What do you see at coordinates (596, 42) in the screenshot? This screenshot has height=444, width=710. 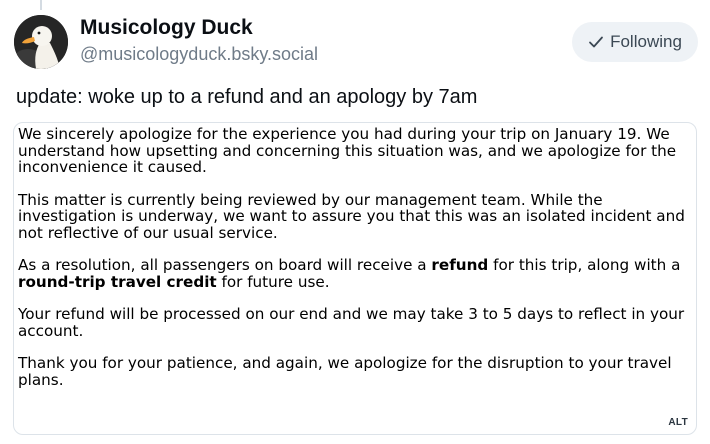 I see `check-icon` at bounding box center [596, 42].